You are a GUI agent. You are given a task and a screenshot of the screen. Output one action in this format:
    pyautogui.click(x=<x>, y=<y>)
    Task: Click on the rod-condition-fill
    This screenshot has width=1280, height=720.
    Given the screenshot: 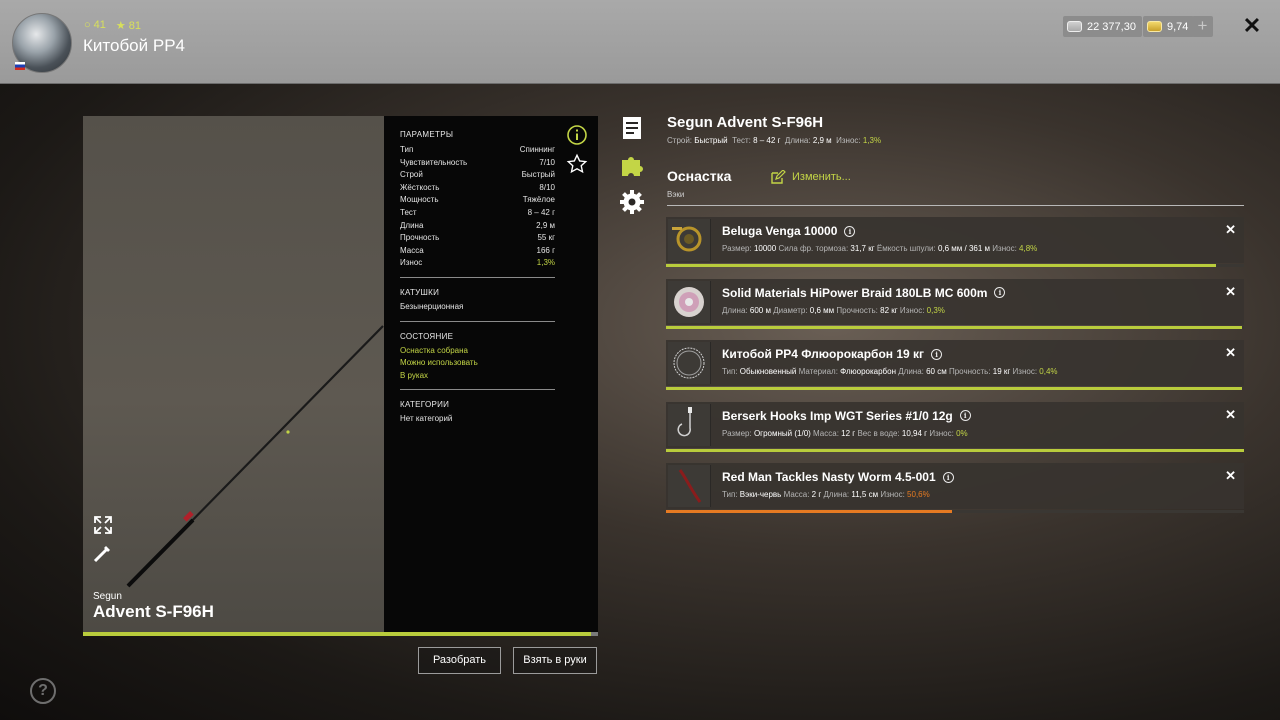 What is the action you would take?
    pyautogui.click(x=337, y=634)
    